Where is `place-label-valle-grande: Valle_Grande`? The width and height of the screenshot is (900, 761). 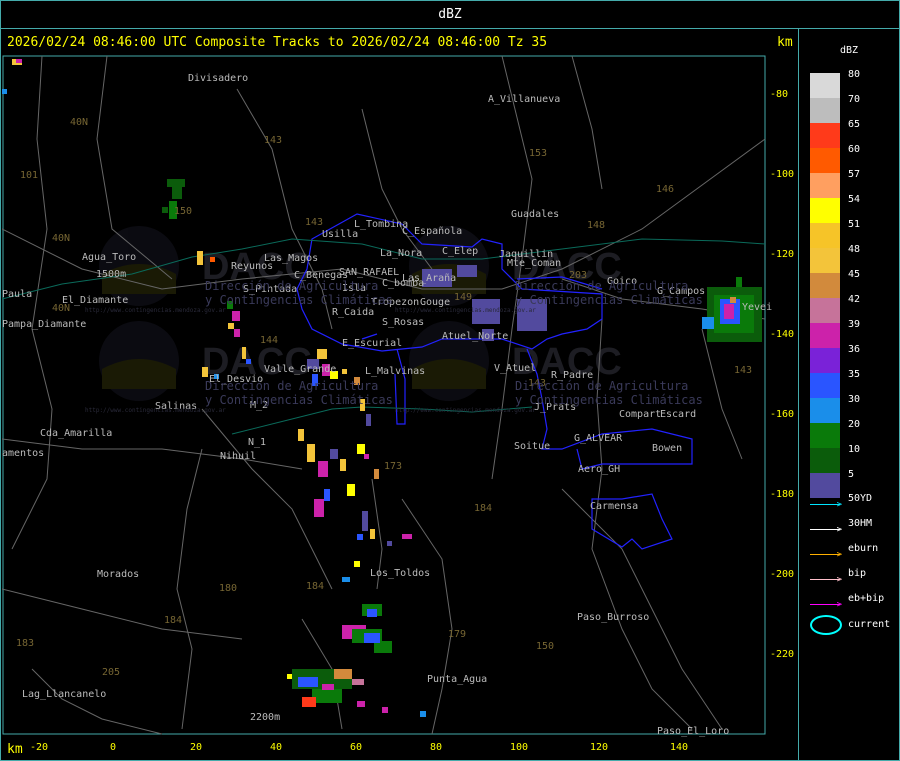 place-label-valle-grande: Valle_Grande is located at coordinates (300, 369).